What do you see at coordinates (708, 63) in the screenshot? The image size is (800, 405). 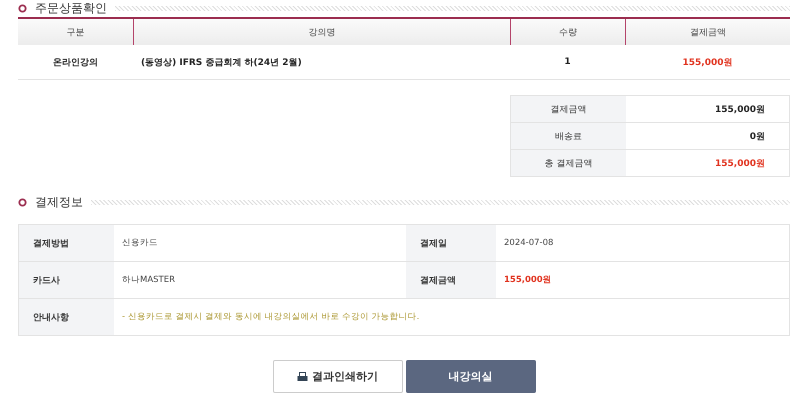 I see `table-cell-text: 155,000원` at bounding box center [708, 63].